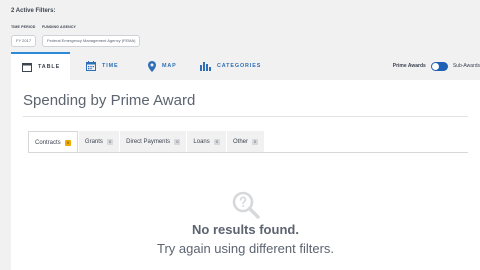 The height and width of the screenshot is (270, 480). I want to click on active-filters-title: 2 Active Filters:, so click(33, 11).